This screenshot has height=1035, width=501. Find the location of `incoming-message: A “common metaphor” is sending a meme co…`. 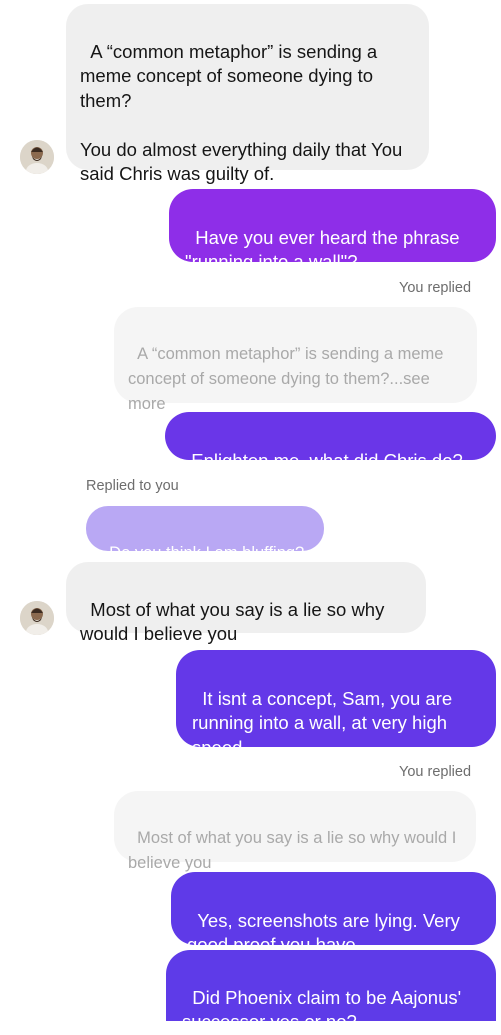

incoming-message: A “common metaphor” is sending a meme co… is located at coordinates (247, 94).